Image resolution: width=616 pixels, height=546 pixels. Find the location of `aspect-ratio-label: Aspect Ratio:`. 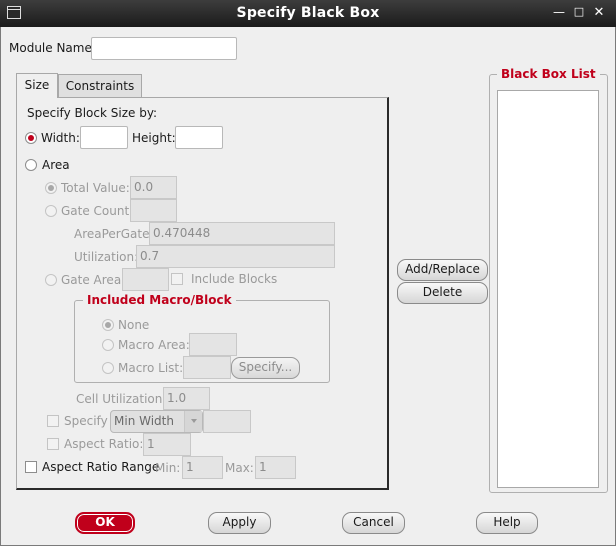

aspect-ratio-label: Aspect Ratio: is located at coordinates (104, 444).